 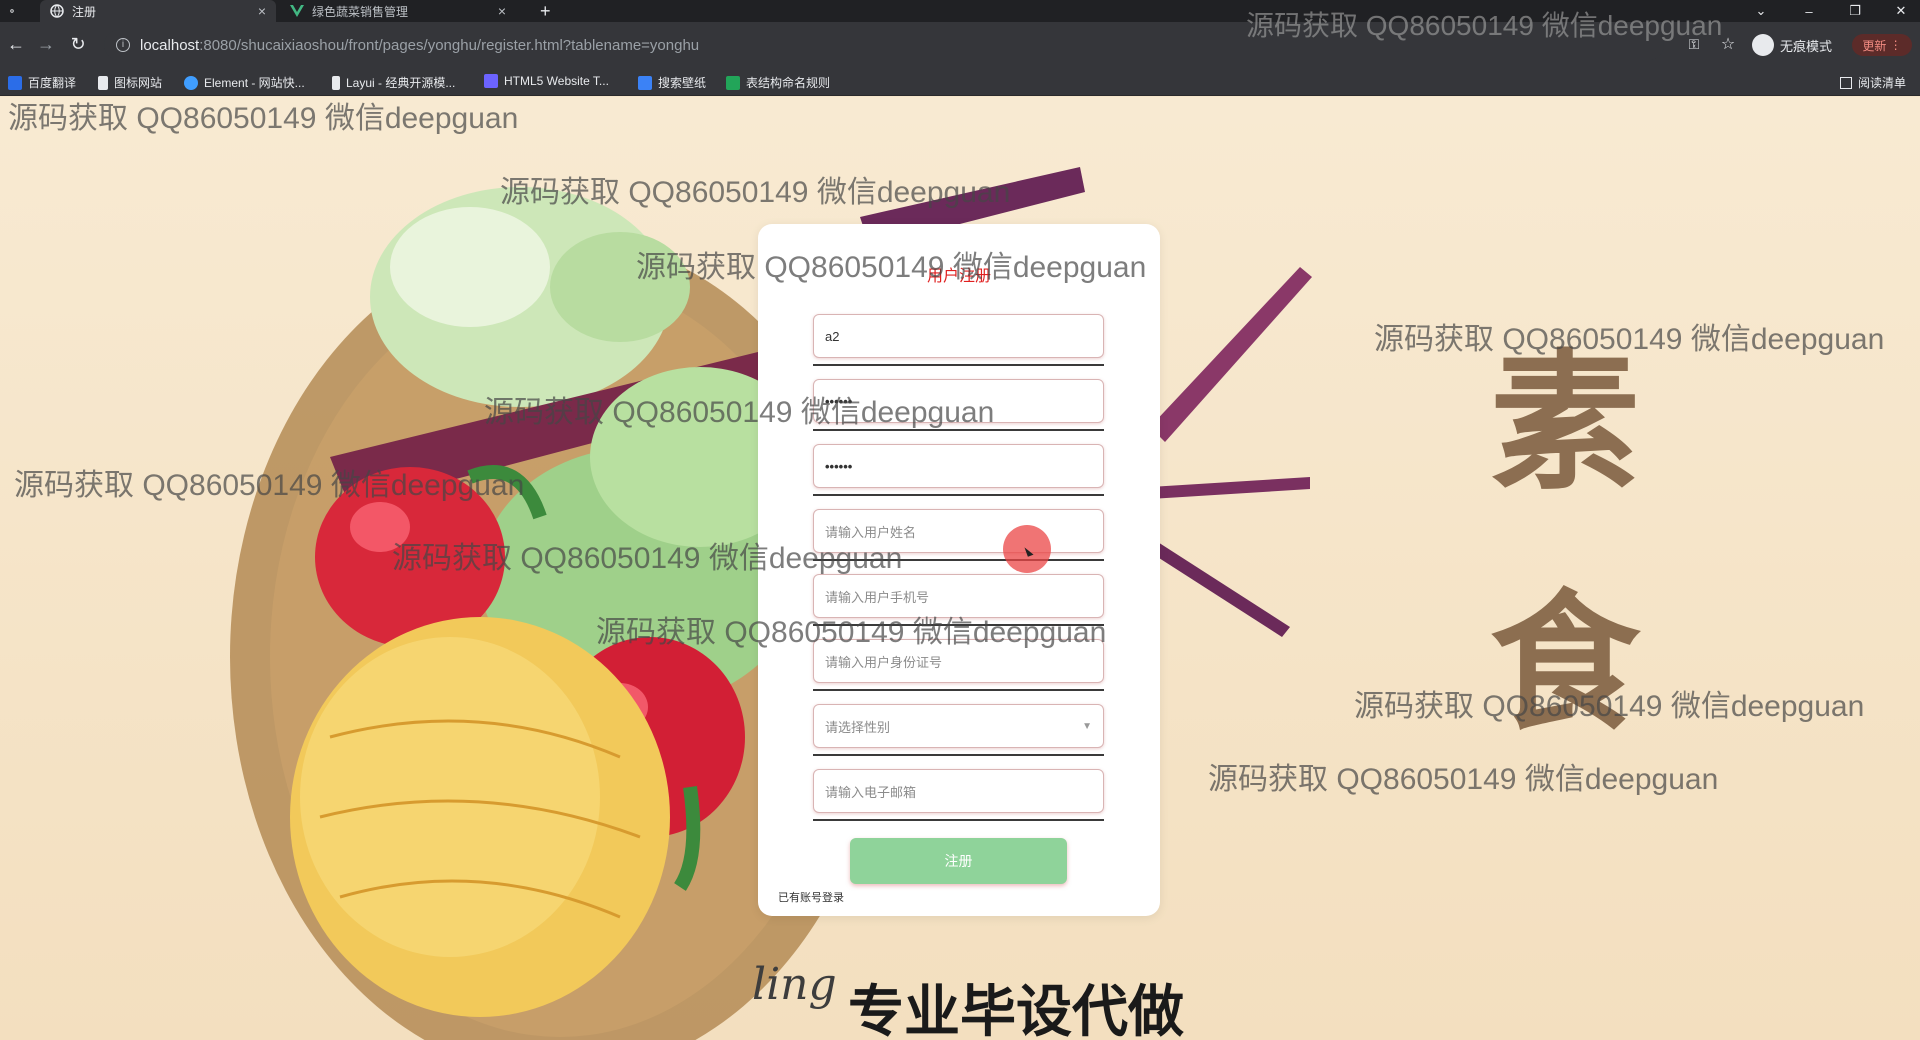 What do you see at coordinates (191, 82) in the screenshot?
I see `element-icon` at bounding box center [191, 82].